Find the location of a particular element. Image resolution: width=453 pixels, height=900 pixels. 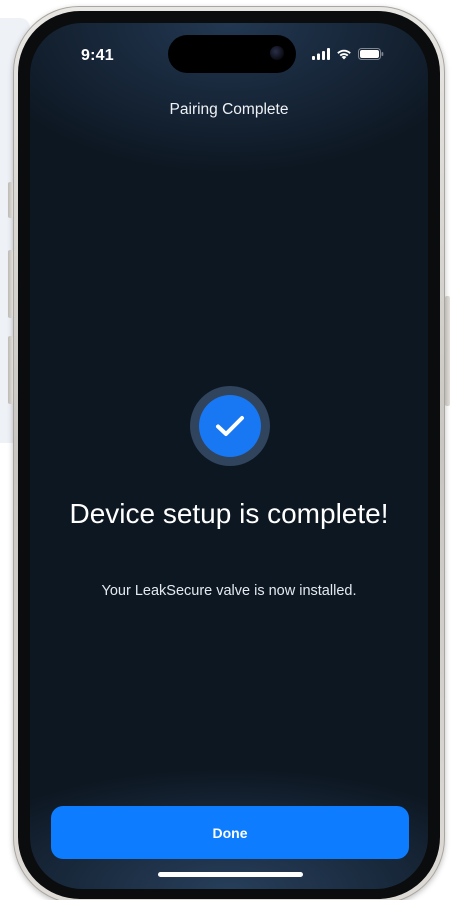

home-indicator is located at coordinates (230, 874).